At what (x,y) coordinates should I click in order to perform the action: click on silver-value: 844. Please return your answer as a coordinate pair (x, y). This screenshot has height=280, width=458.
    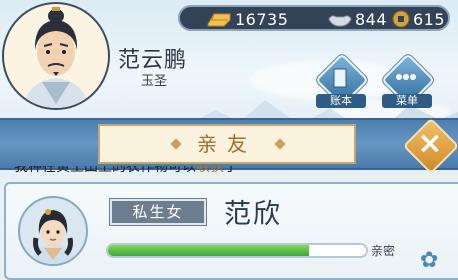
    Looking at the image, I should click on (371, 19).